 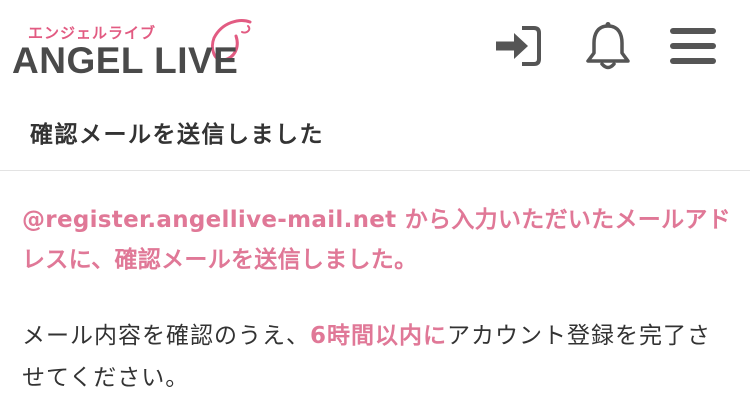 What do you see at coordinates (125, 60) in the screenshot?
I see `logo-wordmark: ANGEL LIVE` at bounding box center [125, 60].